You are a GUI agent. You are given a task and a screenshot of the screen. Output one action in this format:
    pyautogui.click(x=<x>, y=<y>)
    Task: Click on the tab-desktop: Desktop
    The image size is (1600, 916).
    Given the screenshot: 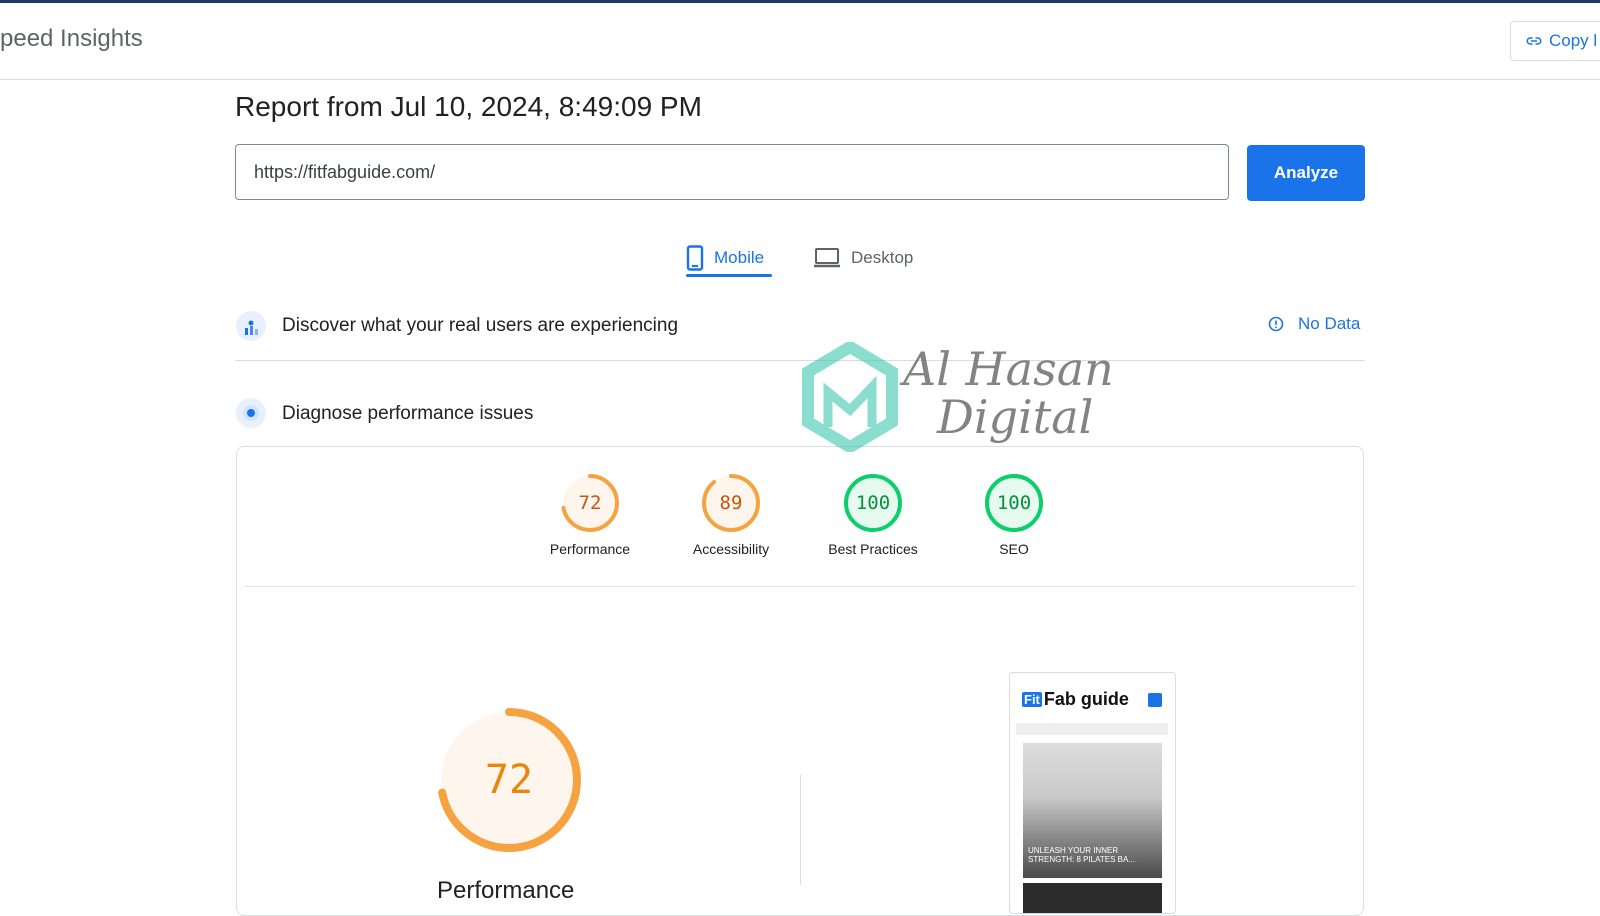 What is the action you would take?
    pyautogui.click(x=863, y=258)
    